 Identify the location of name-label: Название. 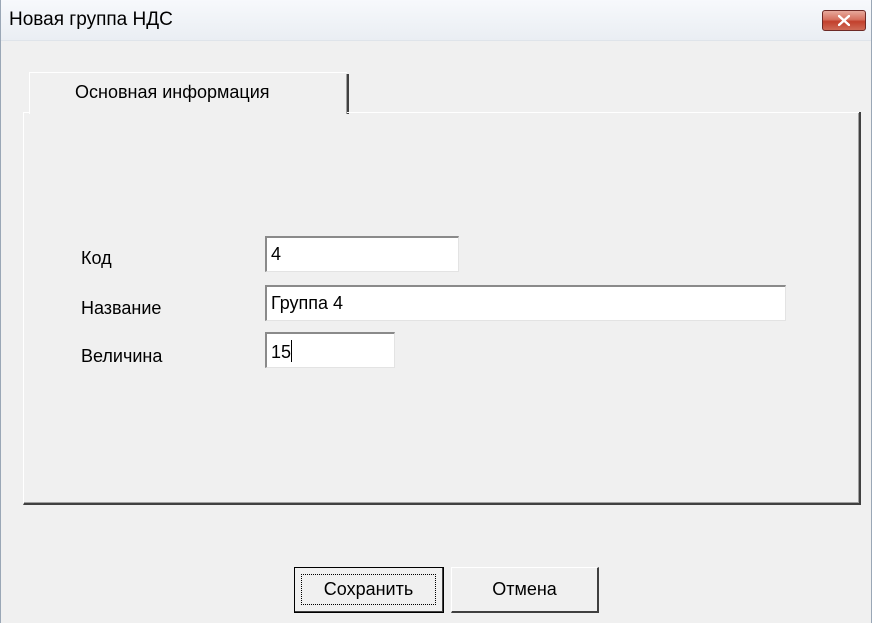
(121, 308).